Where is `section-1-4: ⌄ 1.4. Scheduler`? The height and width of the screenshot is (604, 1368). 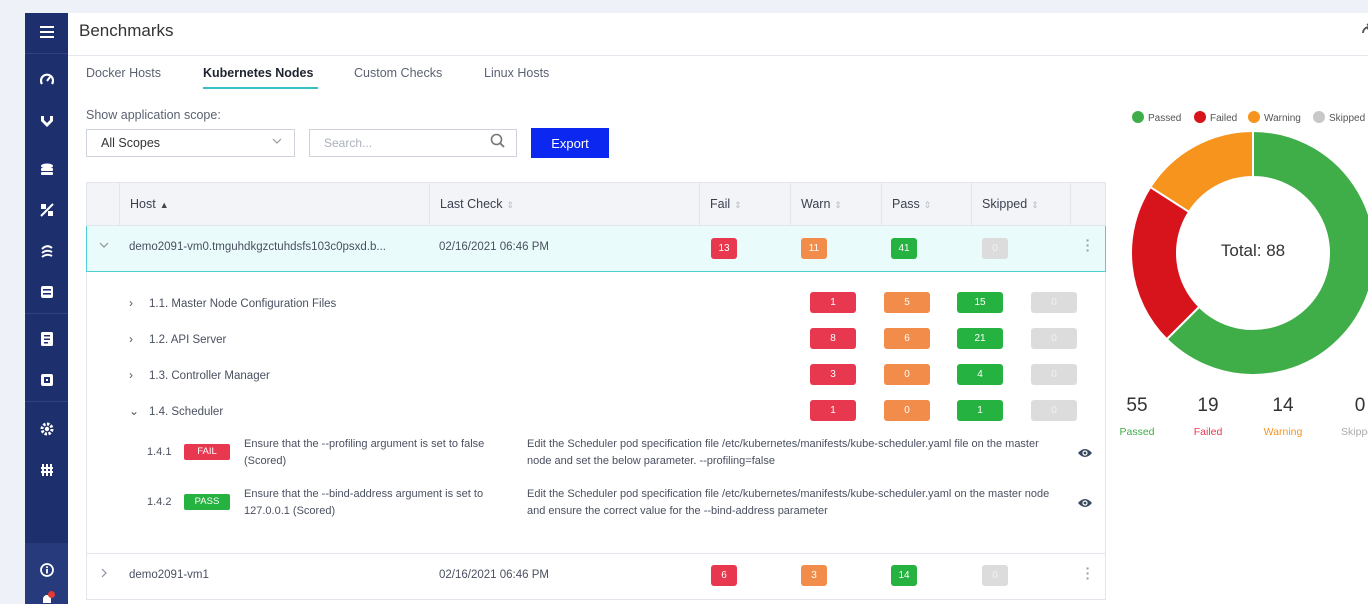
section-1-4: ⌄ 1.4. Scheduler is located at coordinates (176, 411).